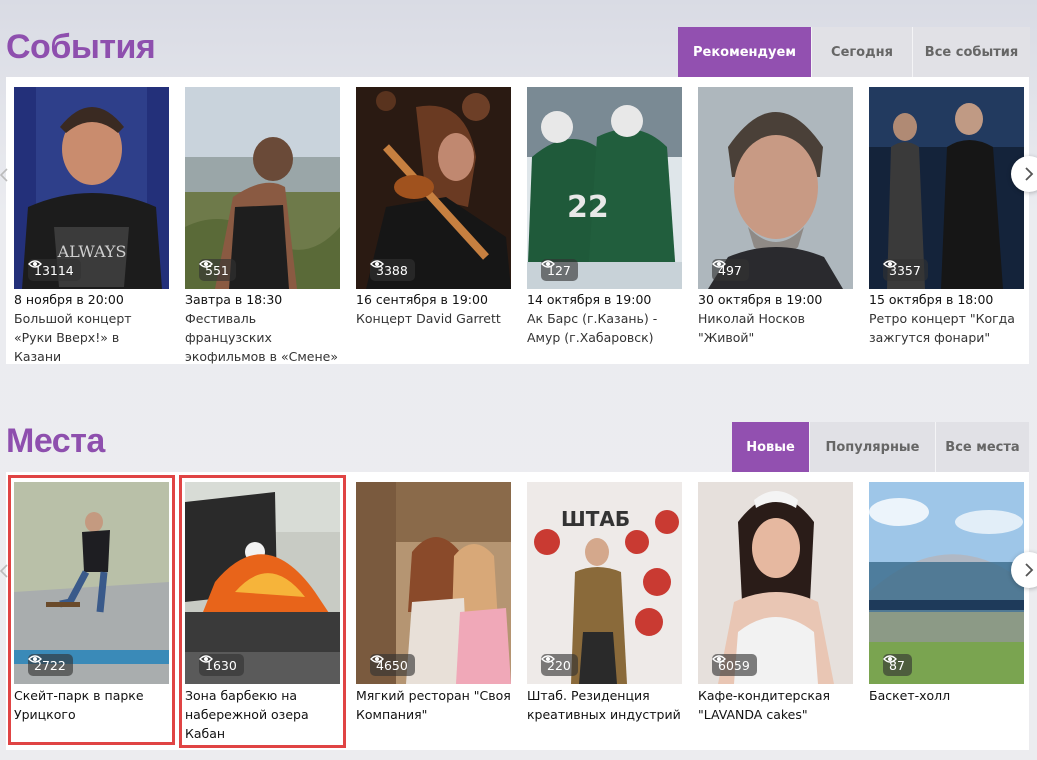 This screenshot has height=760, width=1037. I want to click on views-badge: 3388, so click(392, 270).